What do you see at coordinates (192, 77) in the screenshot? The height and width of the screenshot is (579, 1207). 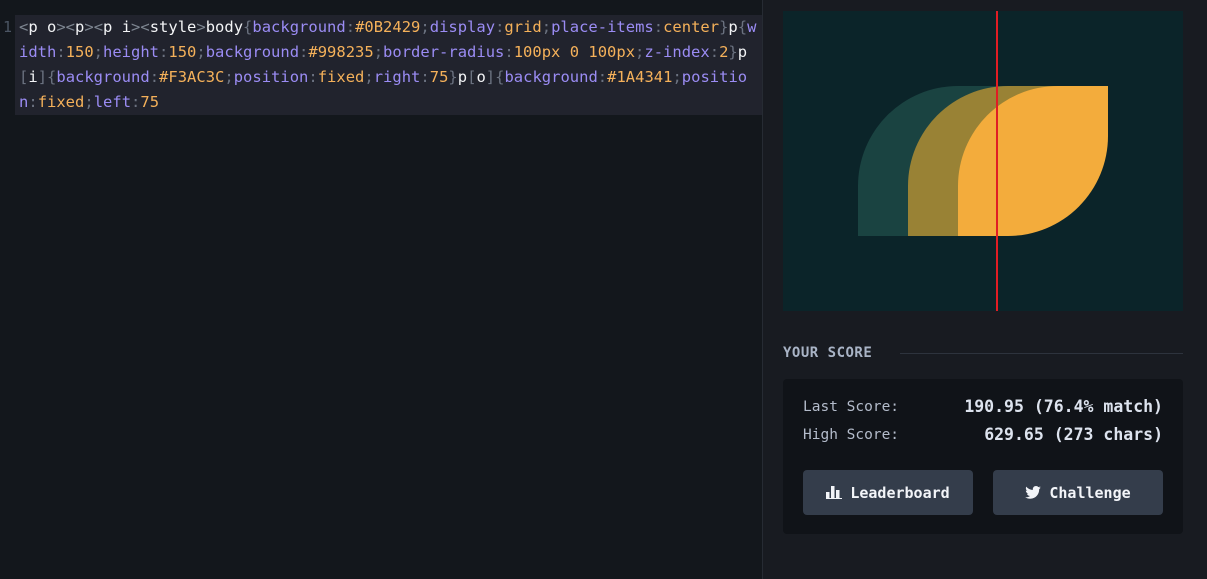 I see `code-token: #F3AC3C` at bounding box center [192, 77].